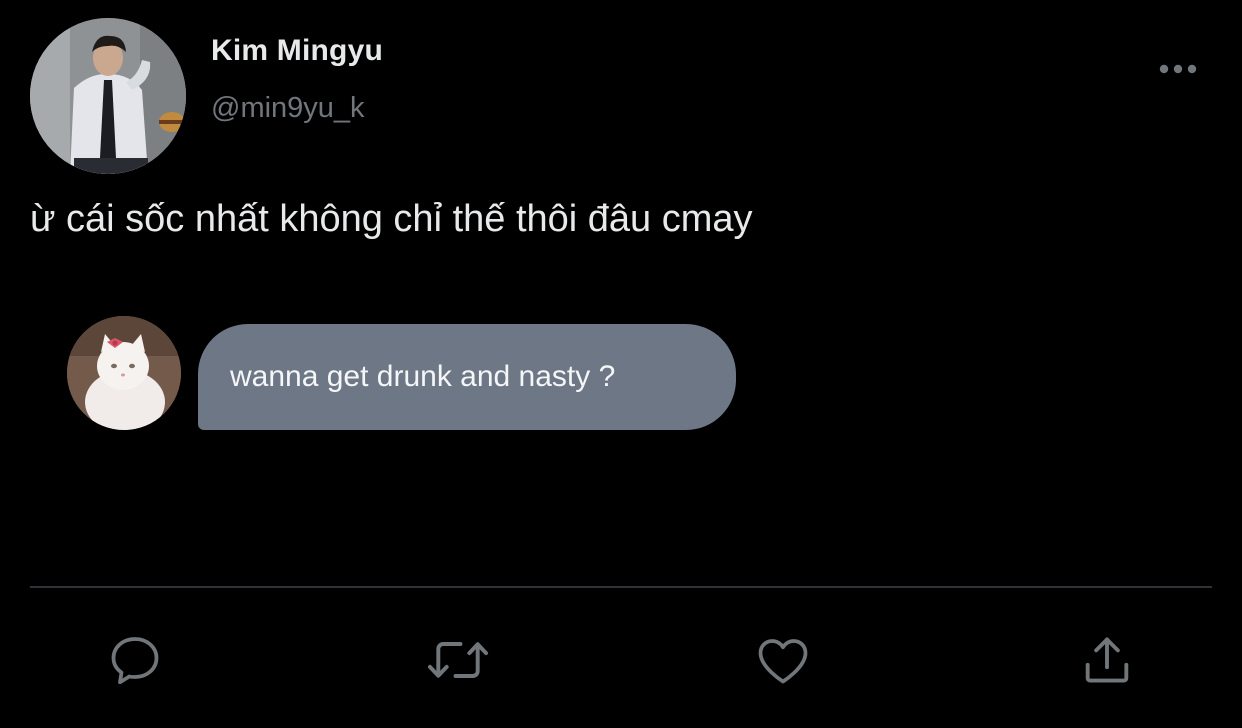 The height and width of the screenshot is (728, 1242). Describe the element at coordinates (621, 587) in the screenshot. I see `action-bar-divider` at that location.